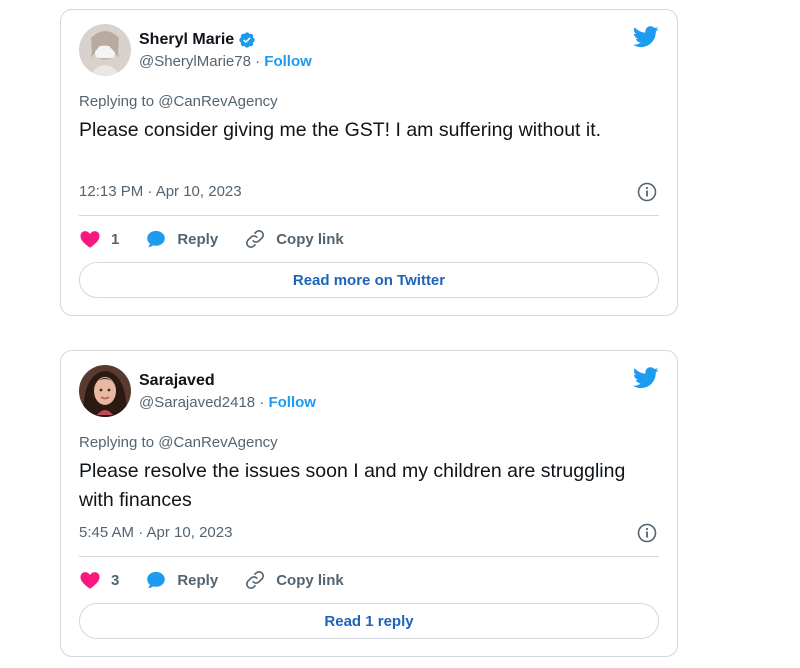  I want to click on read-more-button: Read more on Twitter, so click(369, 280).